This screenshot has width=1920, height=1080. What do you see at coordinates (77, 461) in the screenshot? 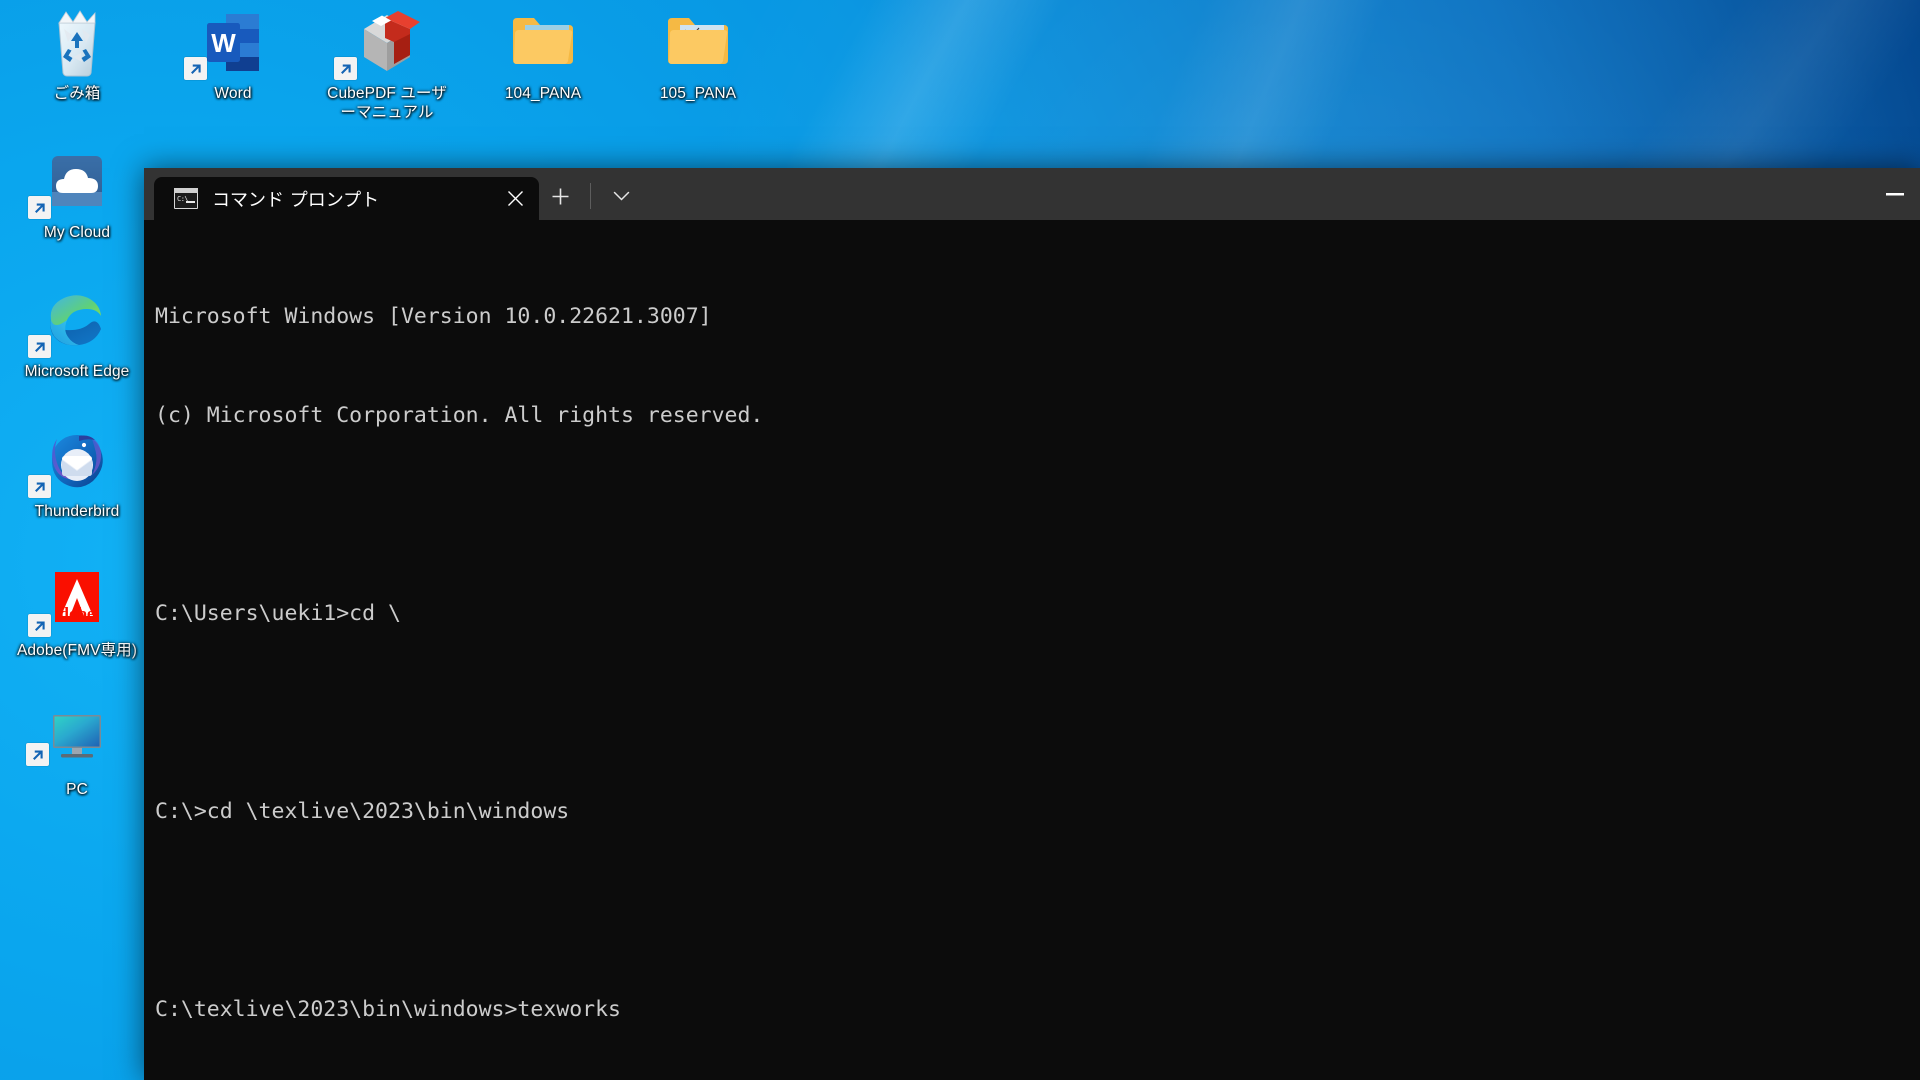
I see `thunderbird-icon` at bounding box center [77, 461].